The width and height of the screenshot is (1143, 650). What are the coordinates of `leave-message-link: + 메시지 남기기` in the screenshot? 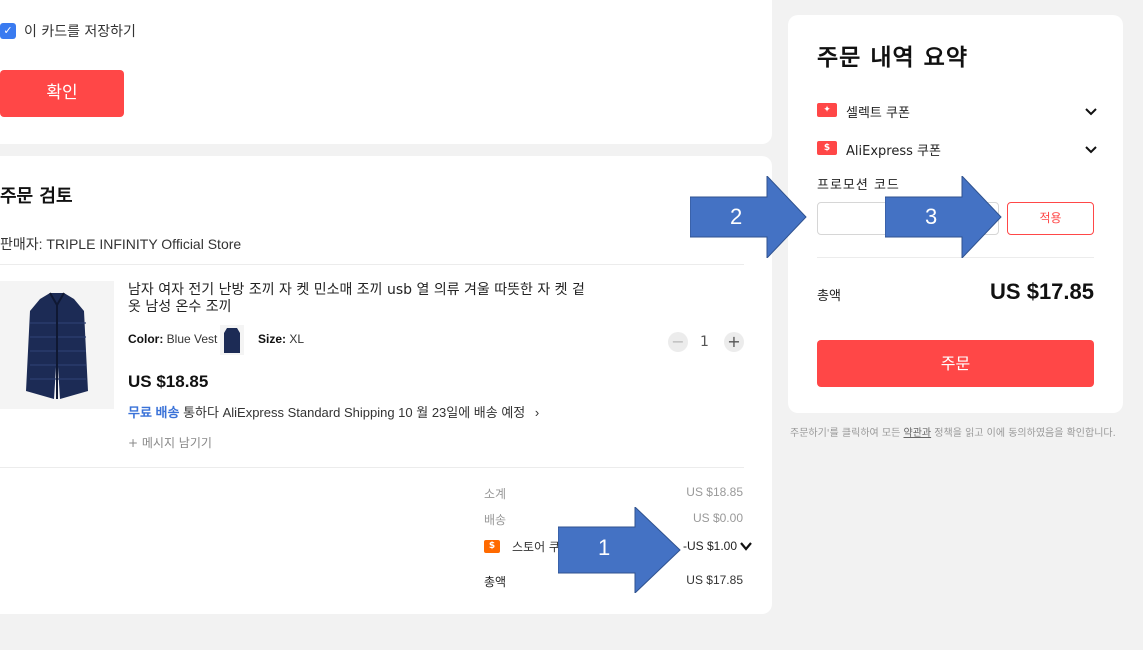 It's located at (170, 442).